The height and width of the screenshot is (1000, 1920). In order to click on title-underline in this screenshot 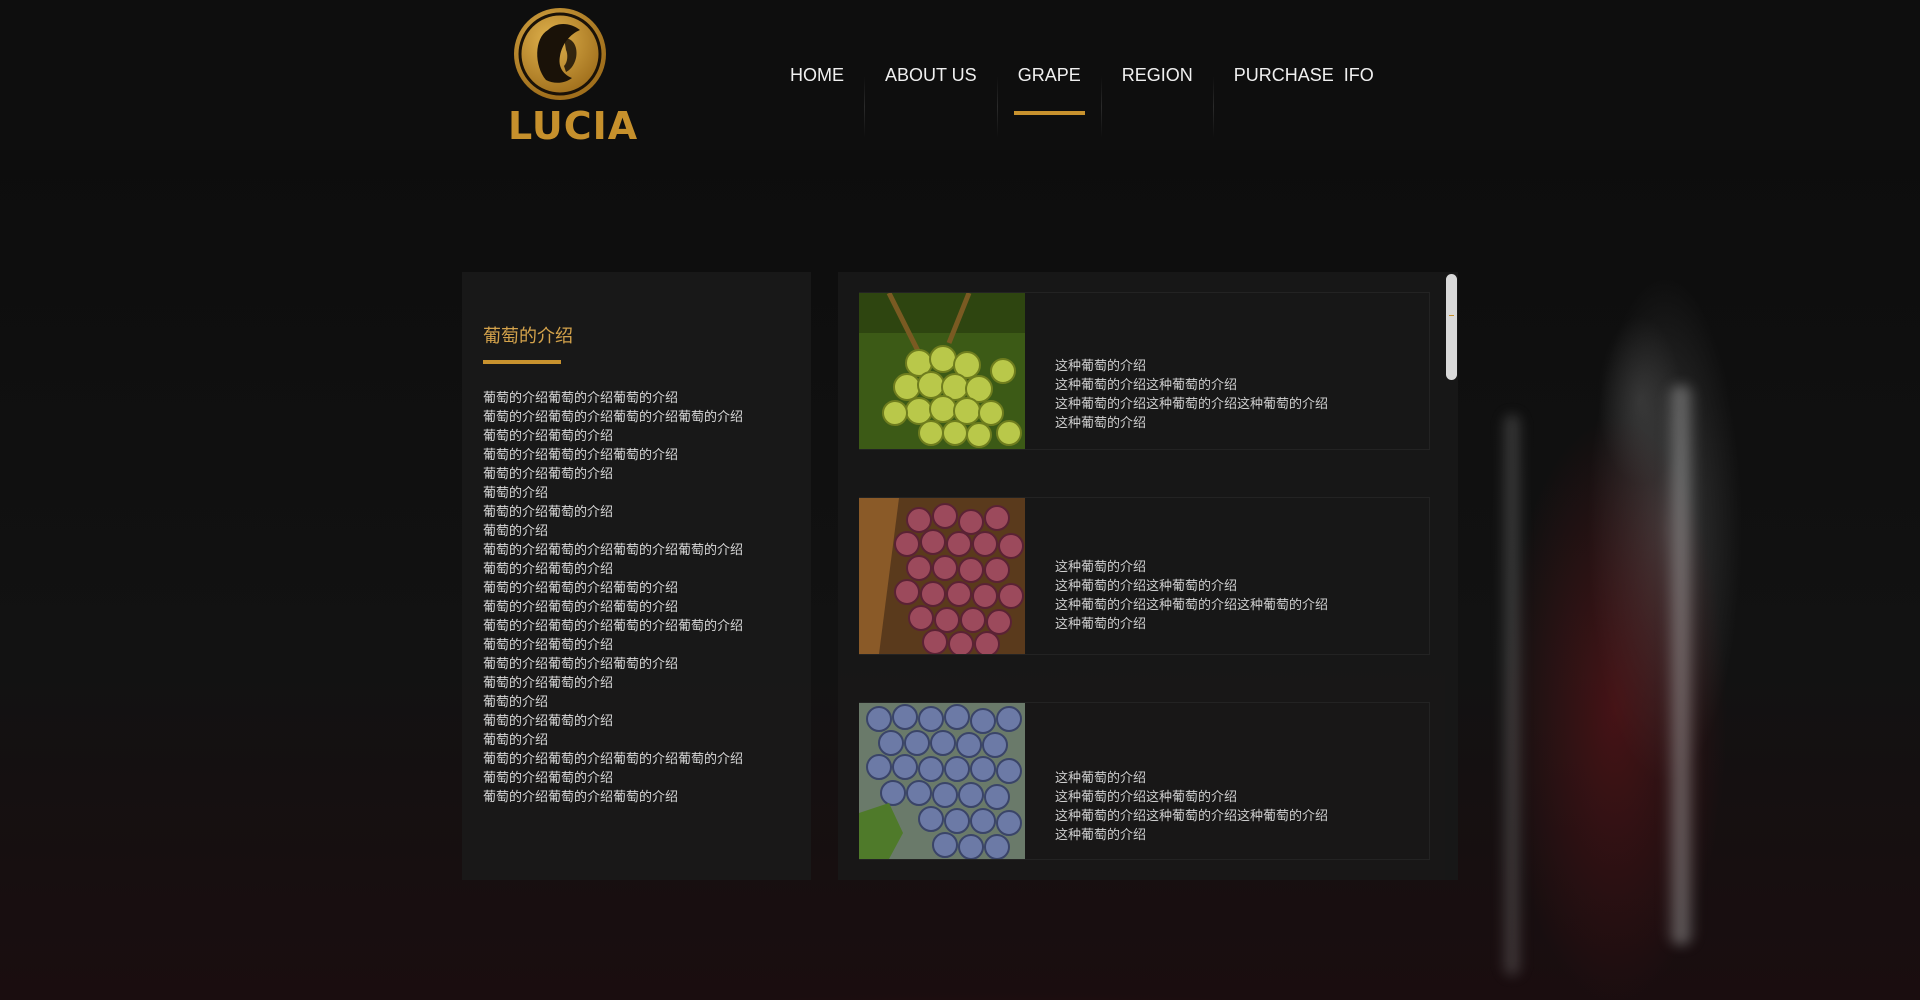, I will do `click(522, 362)`.